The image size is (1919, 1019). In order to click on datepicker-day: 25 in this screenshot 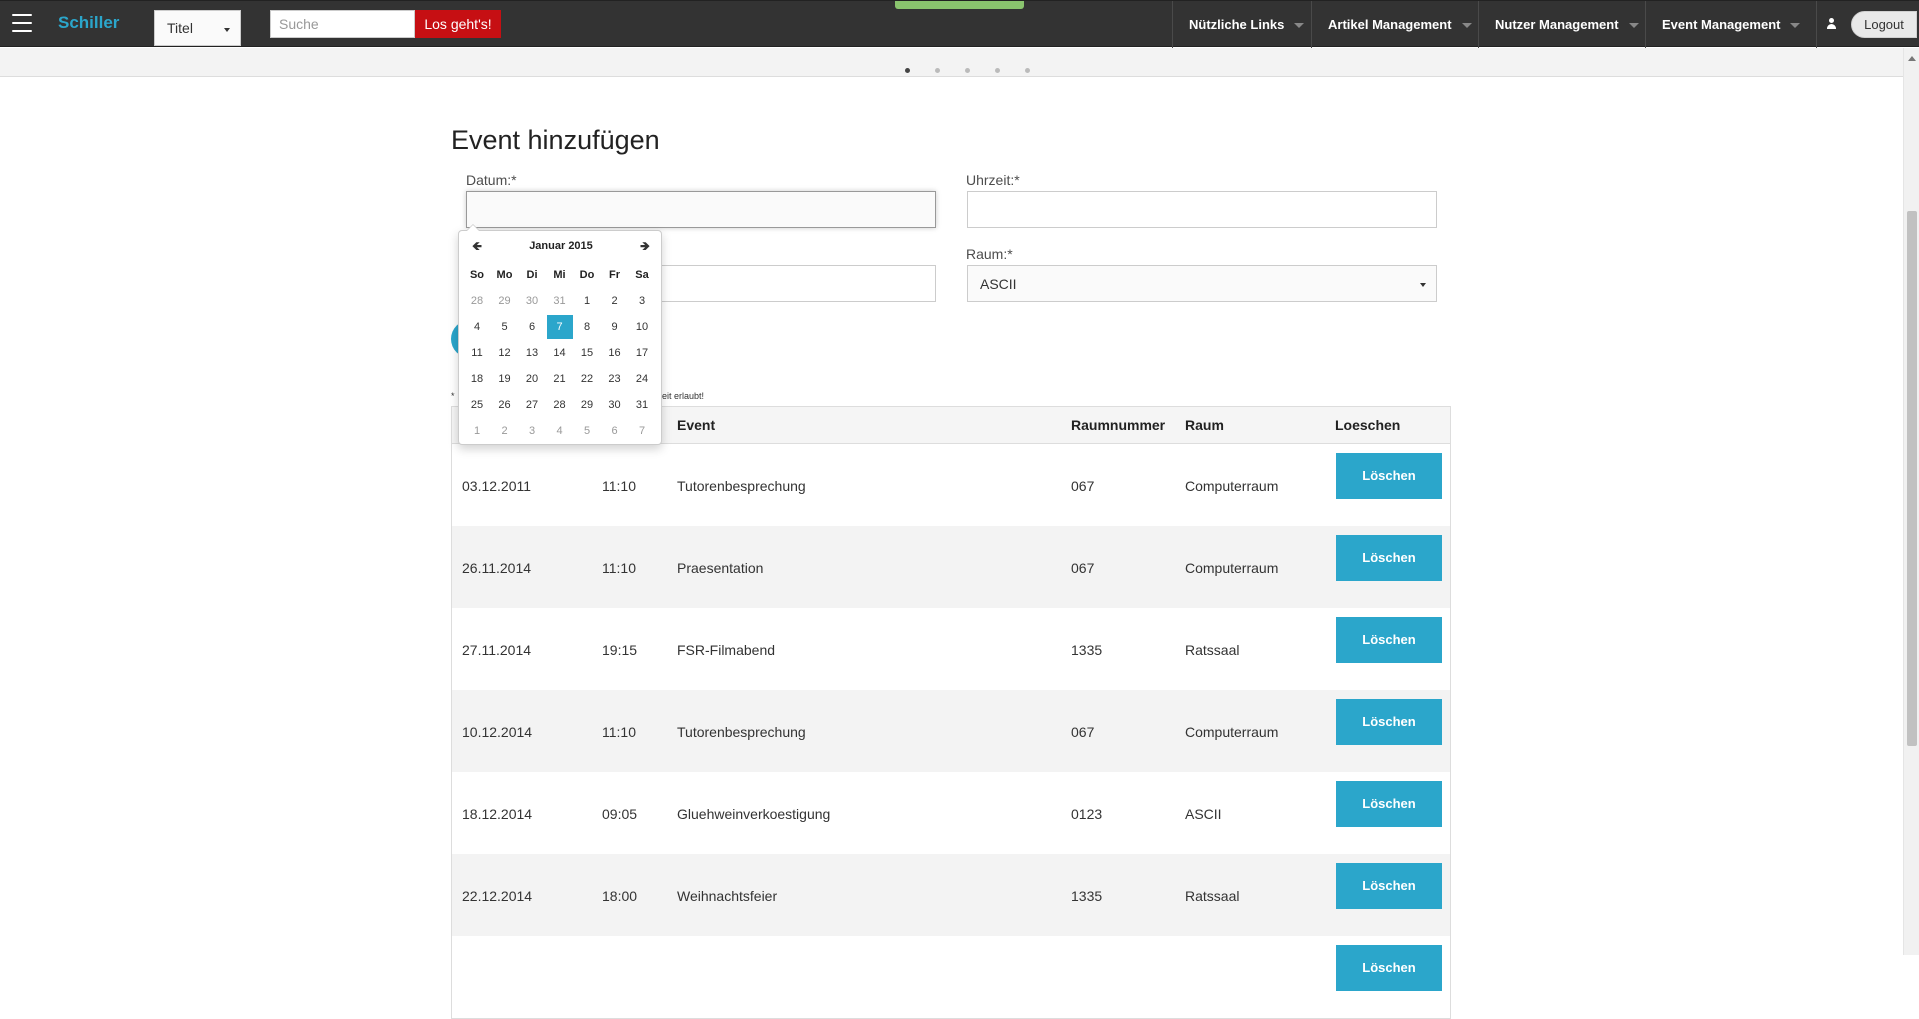, I will do `click(477, 405)`.